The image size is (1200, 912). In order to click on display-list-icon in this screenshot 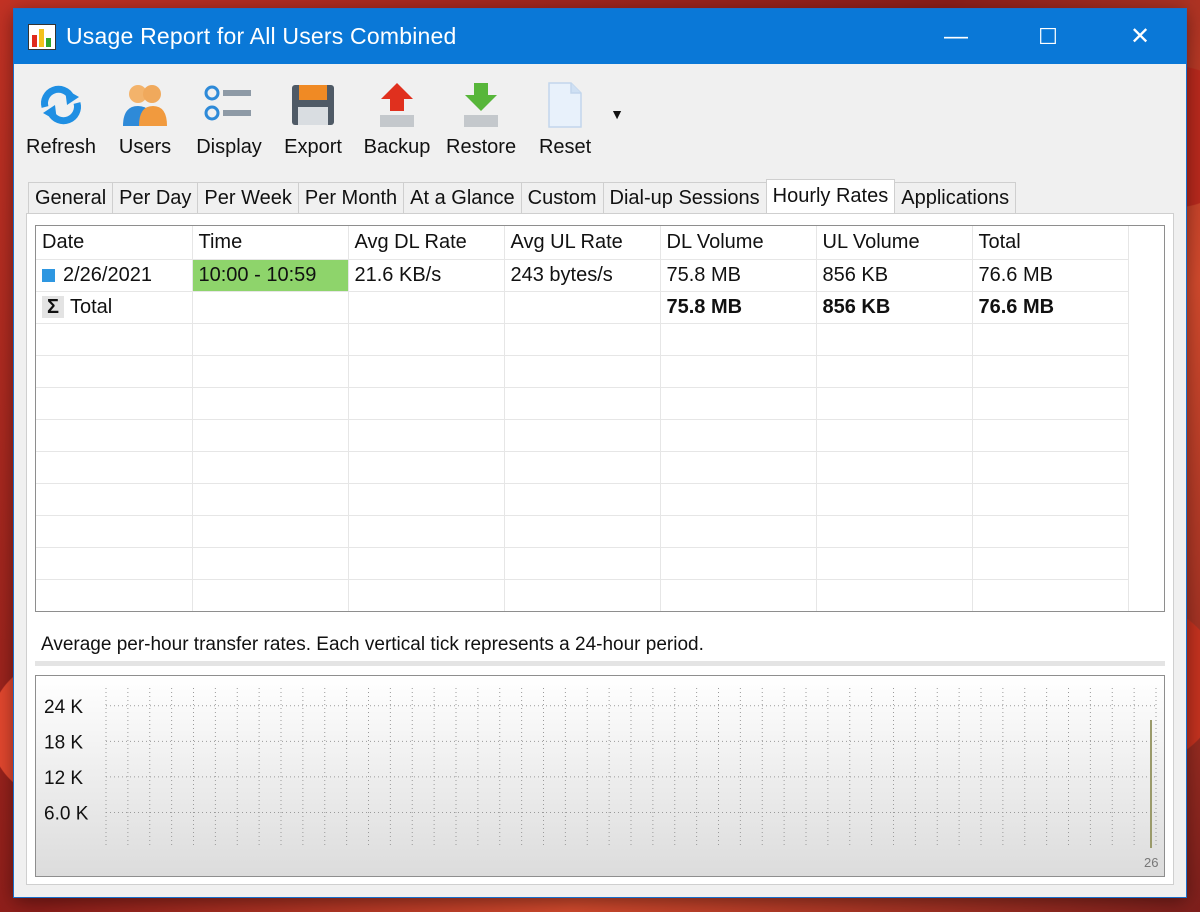, I will do `click(229, 105)`.